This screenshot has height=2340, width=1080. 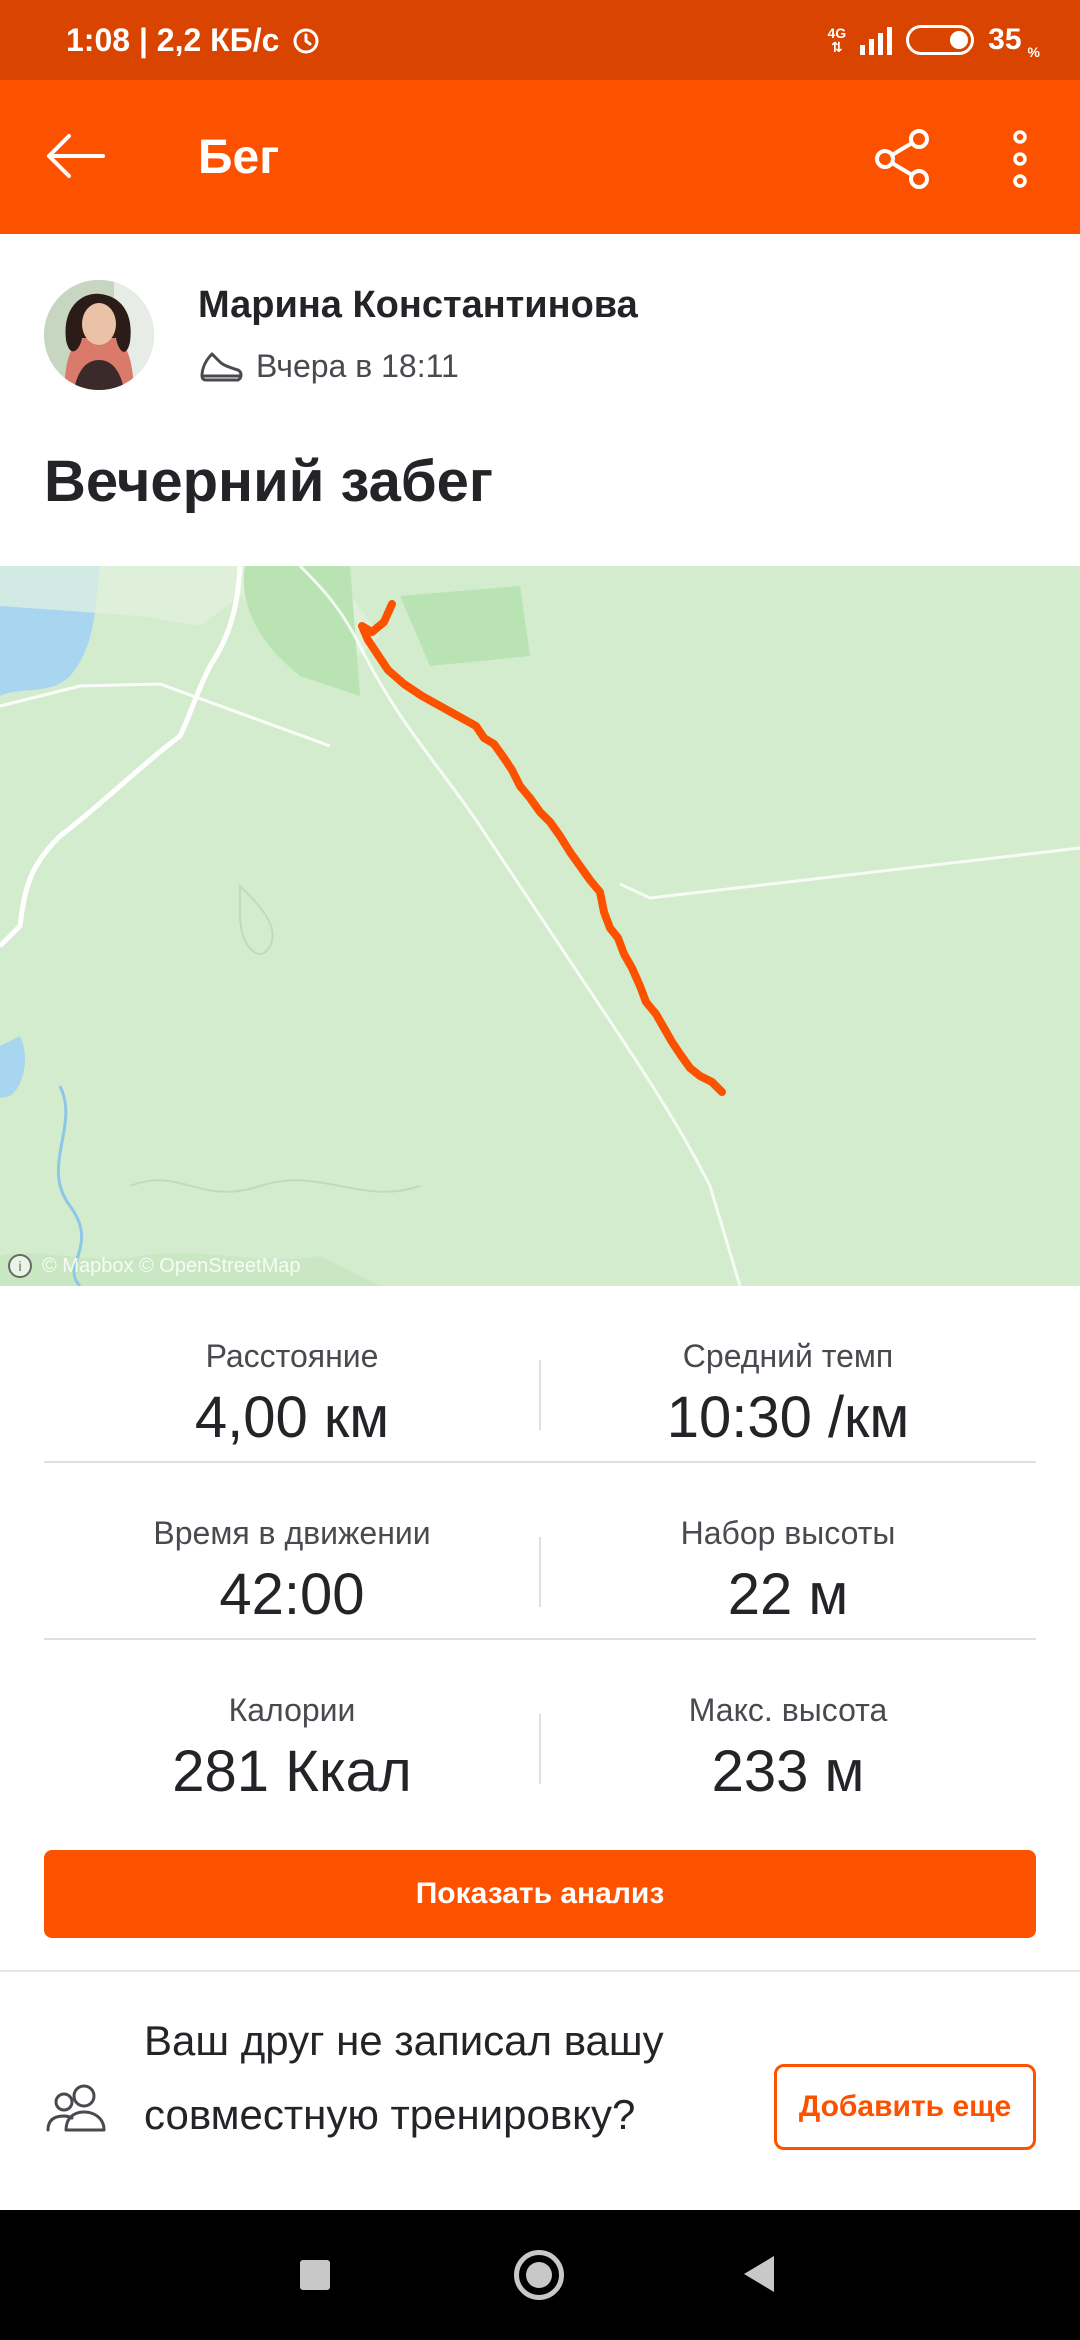 What do you see at coordinates (418, 305) in the screenshot?
I see `athlete-name: Марина Константинова` at bounding box center [418, 305].